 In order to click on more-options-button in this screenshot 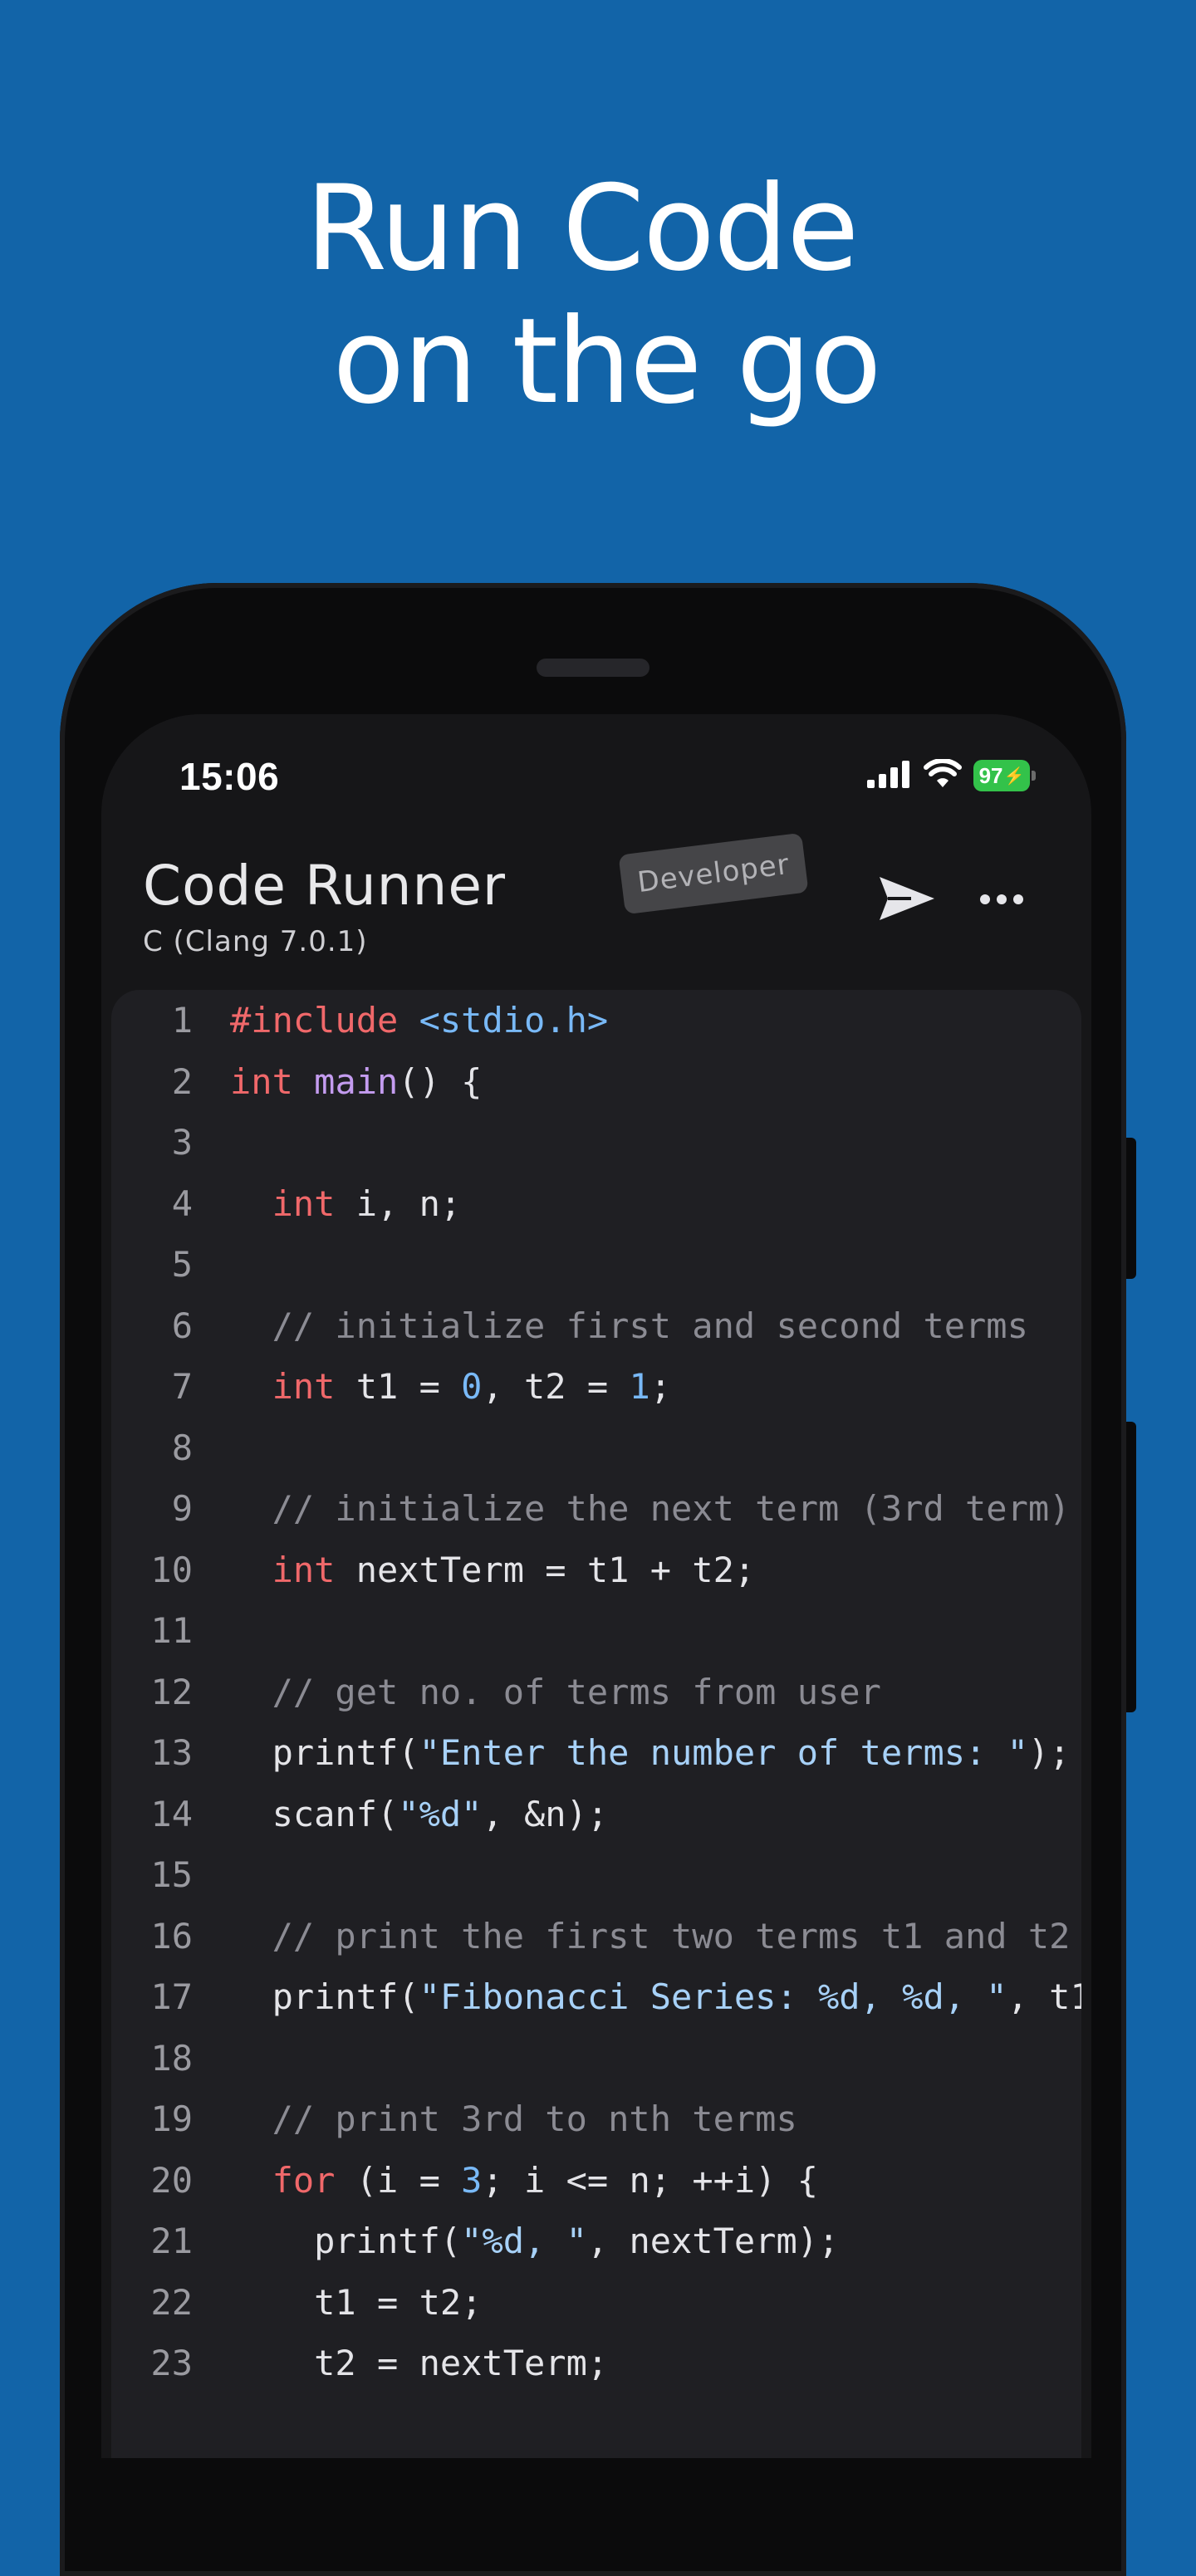, I will do `click(1002, 901)`.